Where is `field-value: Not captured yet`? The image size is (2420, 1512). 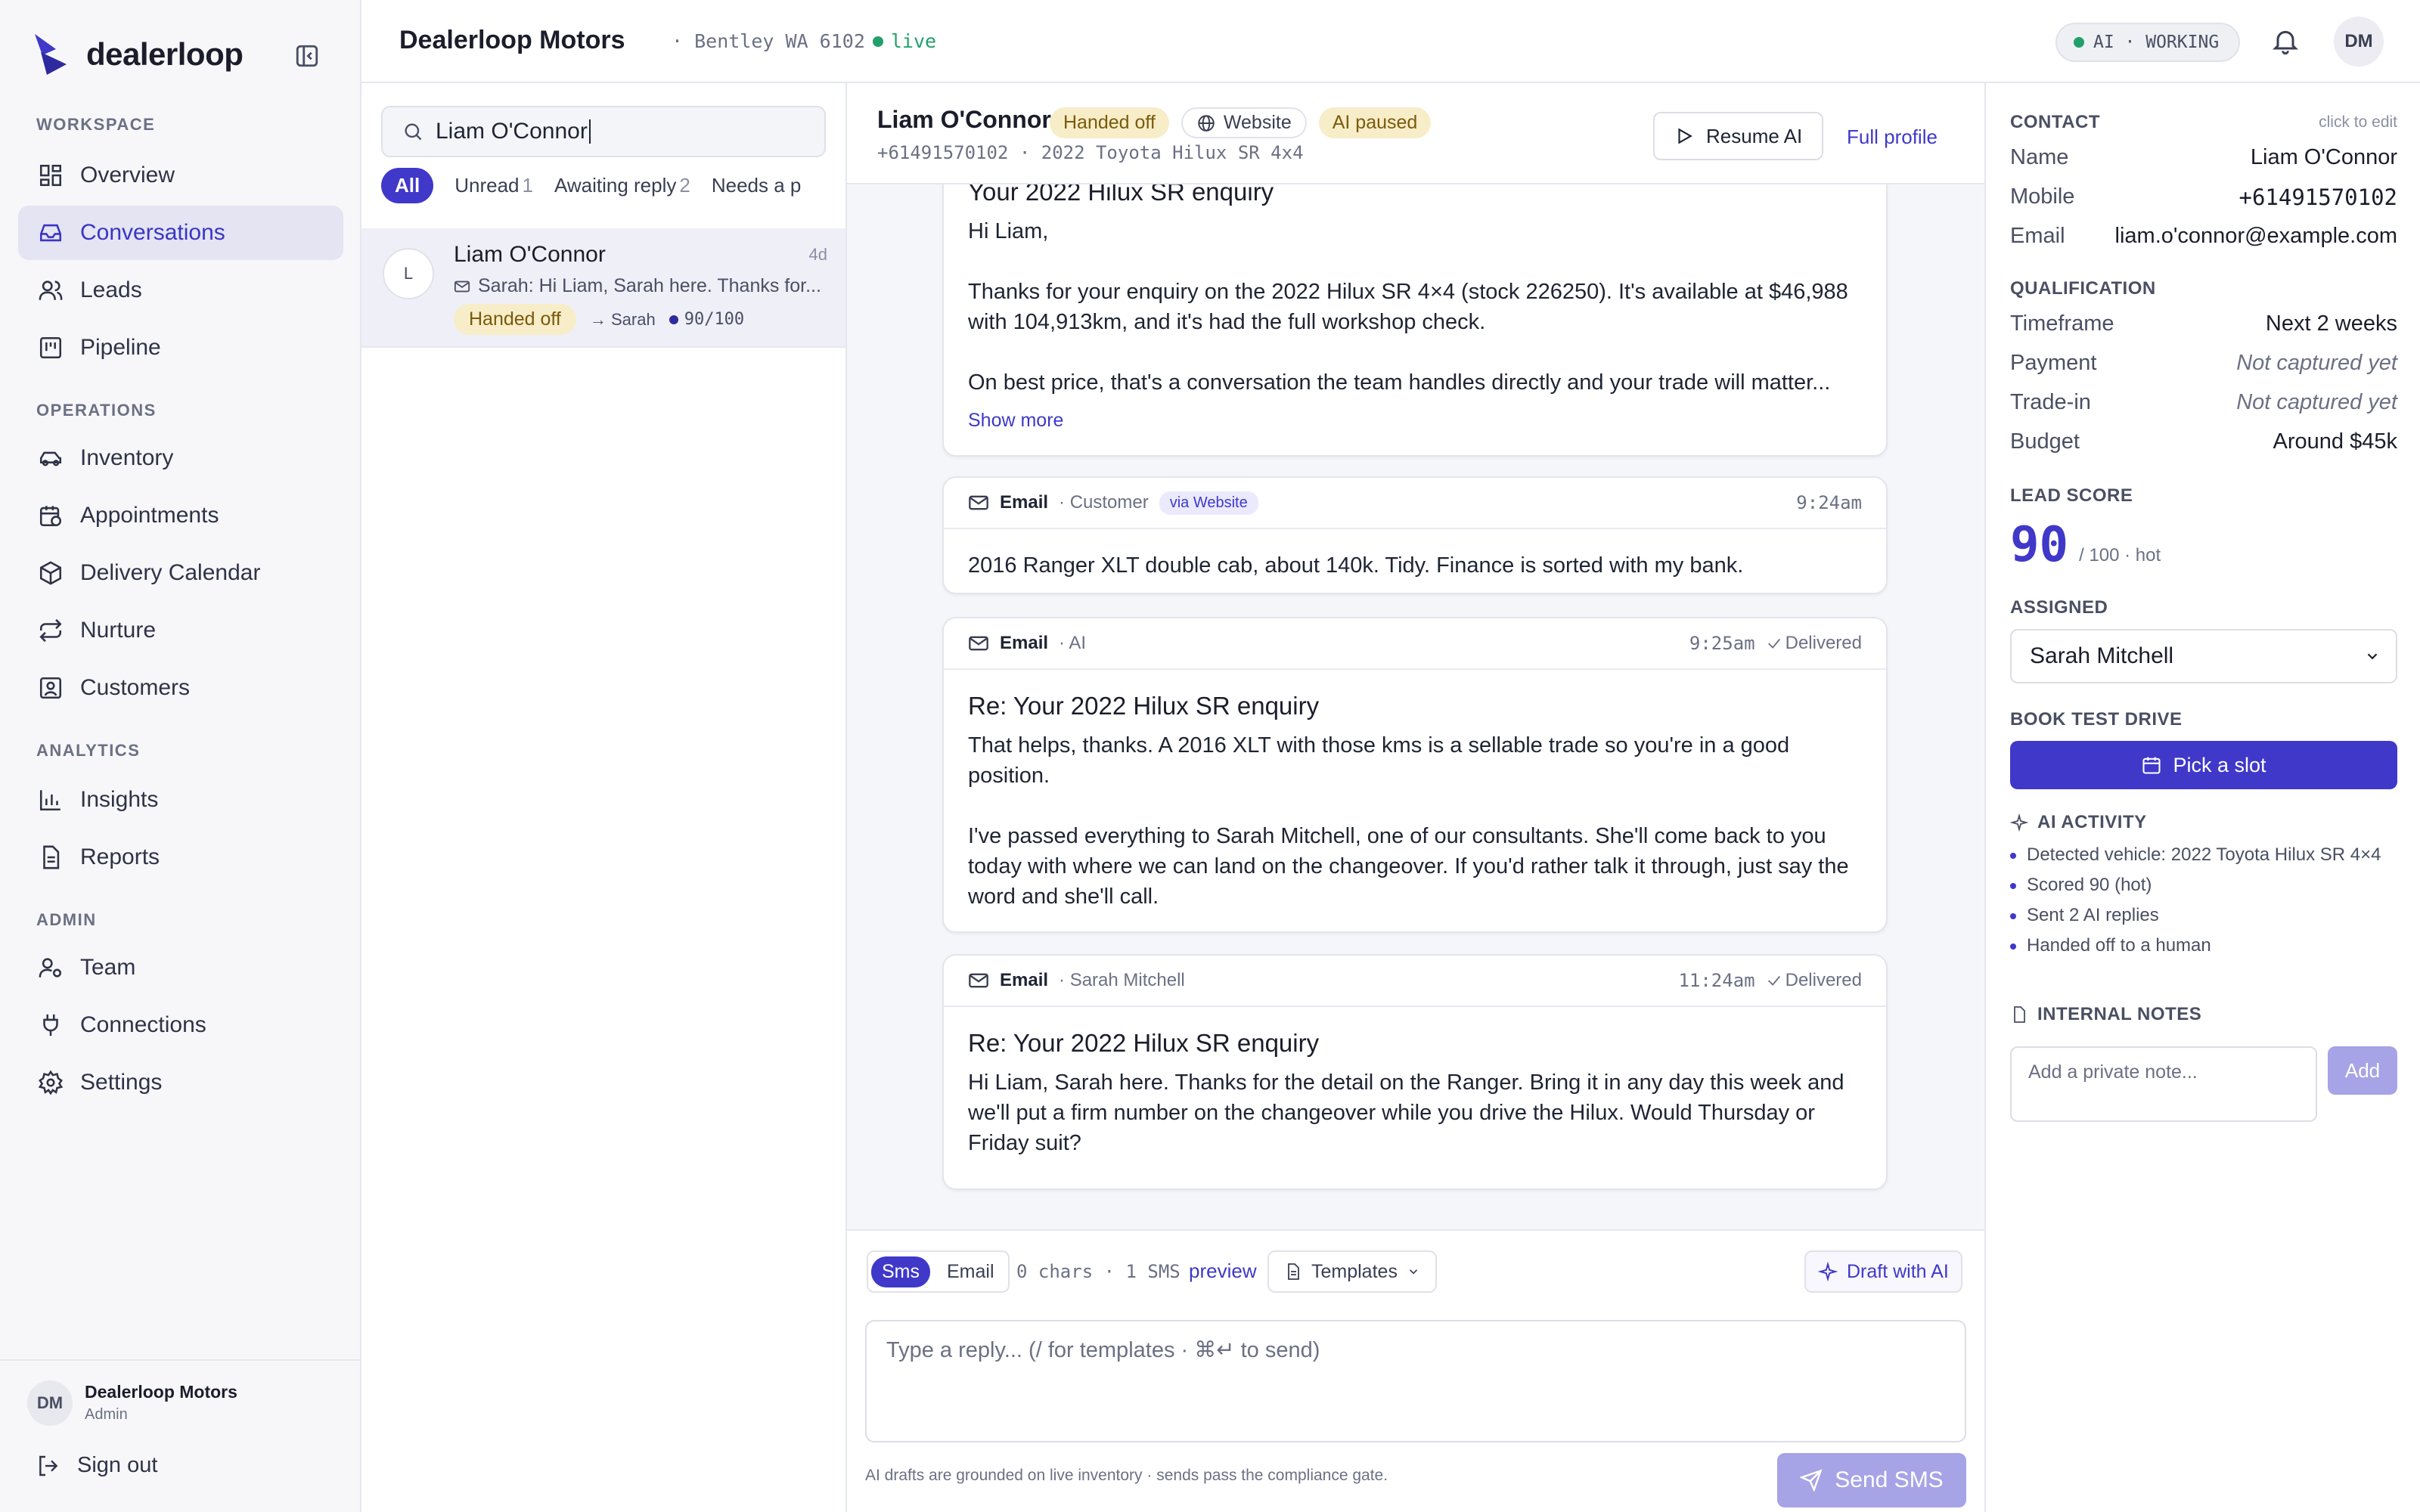
field-value: Not captured yet is located at coordinates (2316, 363).